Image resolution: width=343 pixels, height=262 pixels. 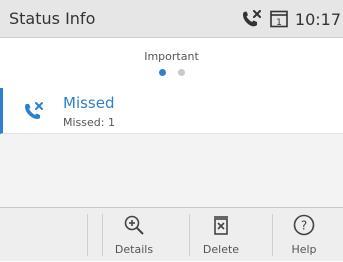 I want to click on svg-text: 1, so click(x=279, y=23).